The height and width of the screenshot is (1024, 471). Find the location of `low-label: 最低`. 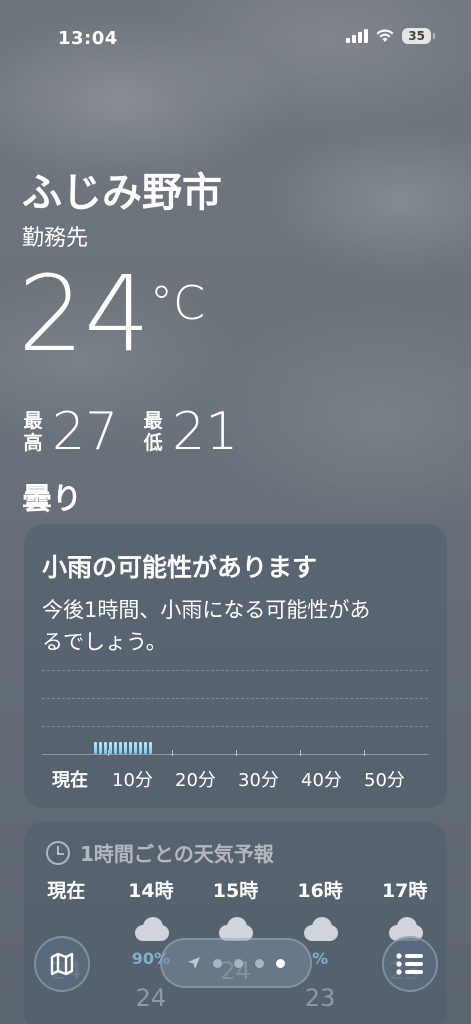

low-label: 最低 is located at coordinates (153, 432).